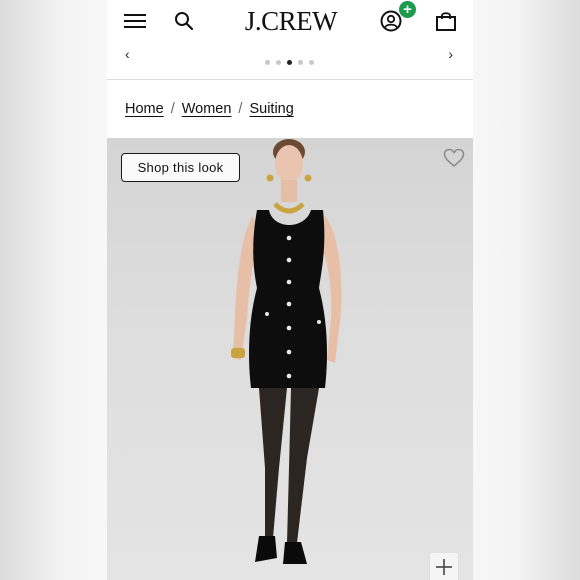  I want to click on carousel-next-button: ›, so click(450, 54).